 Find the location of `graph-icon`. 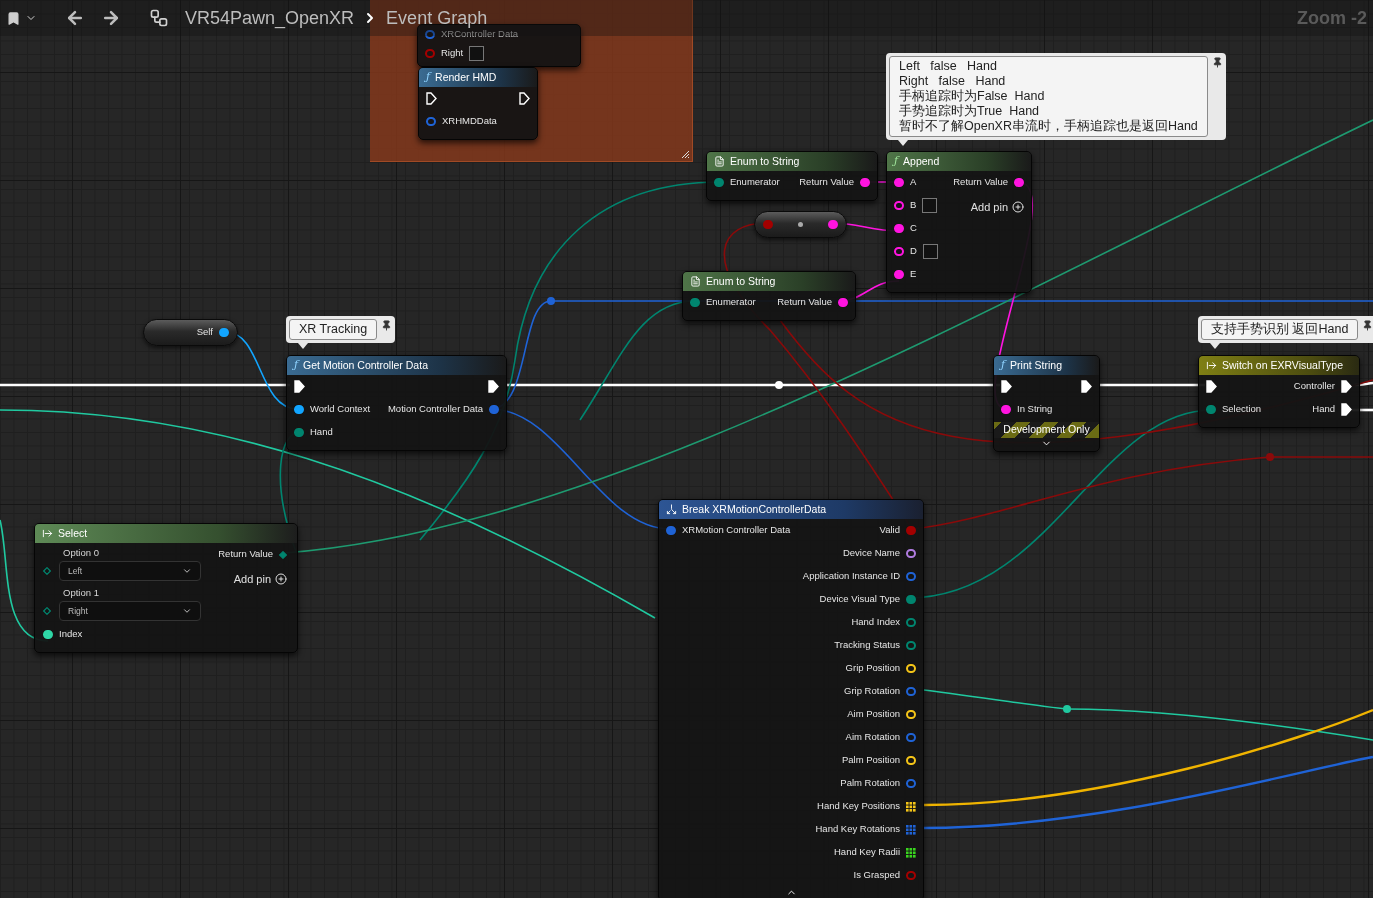

graph-icon is located at coordinates (159, 18).